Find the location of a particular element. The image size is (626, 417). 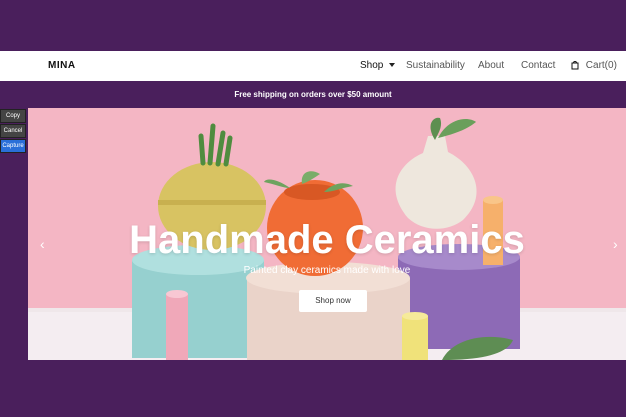

capture-toolbar: Copy Cancel Capture is located at coordinates (13, 131).